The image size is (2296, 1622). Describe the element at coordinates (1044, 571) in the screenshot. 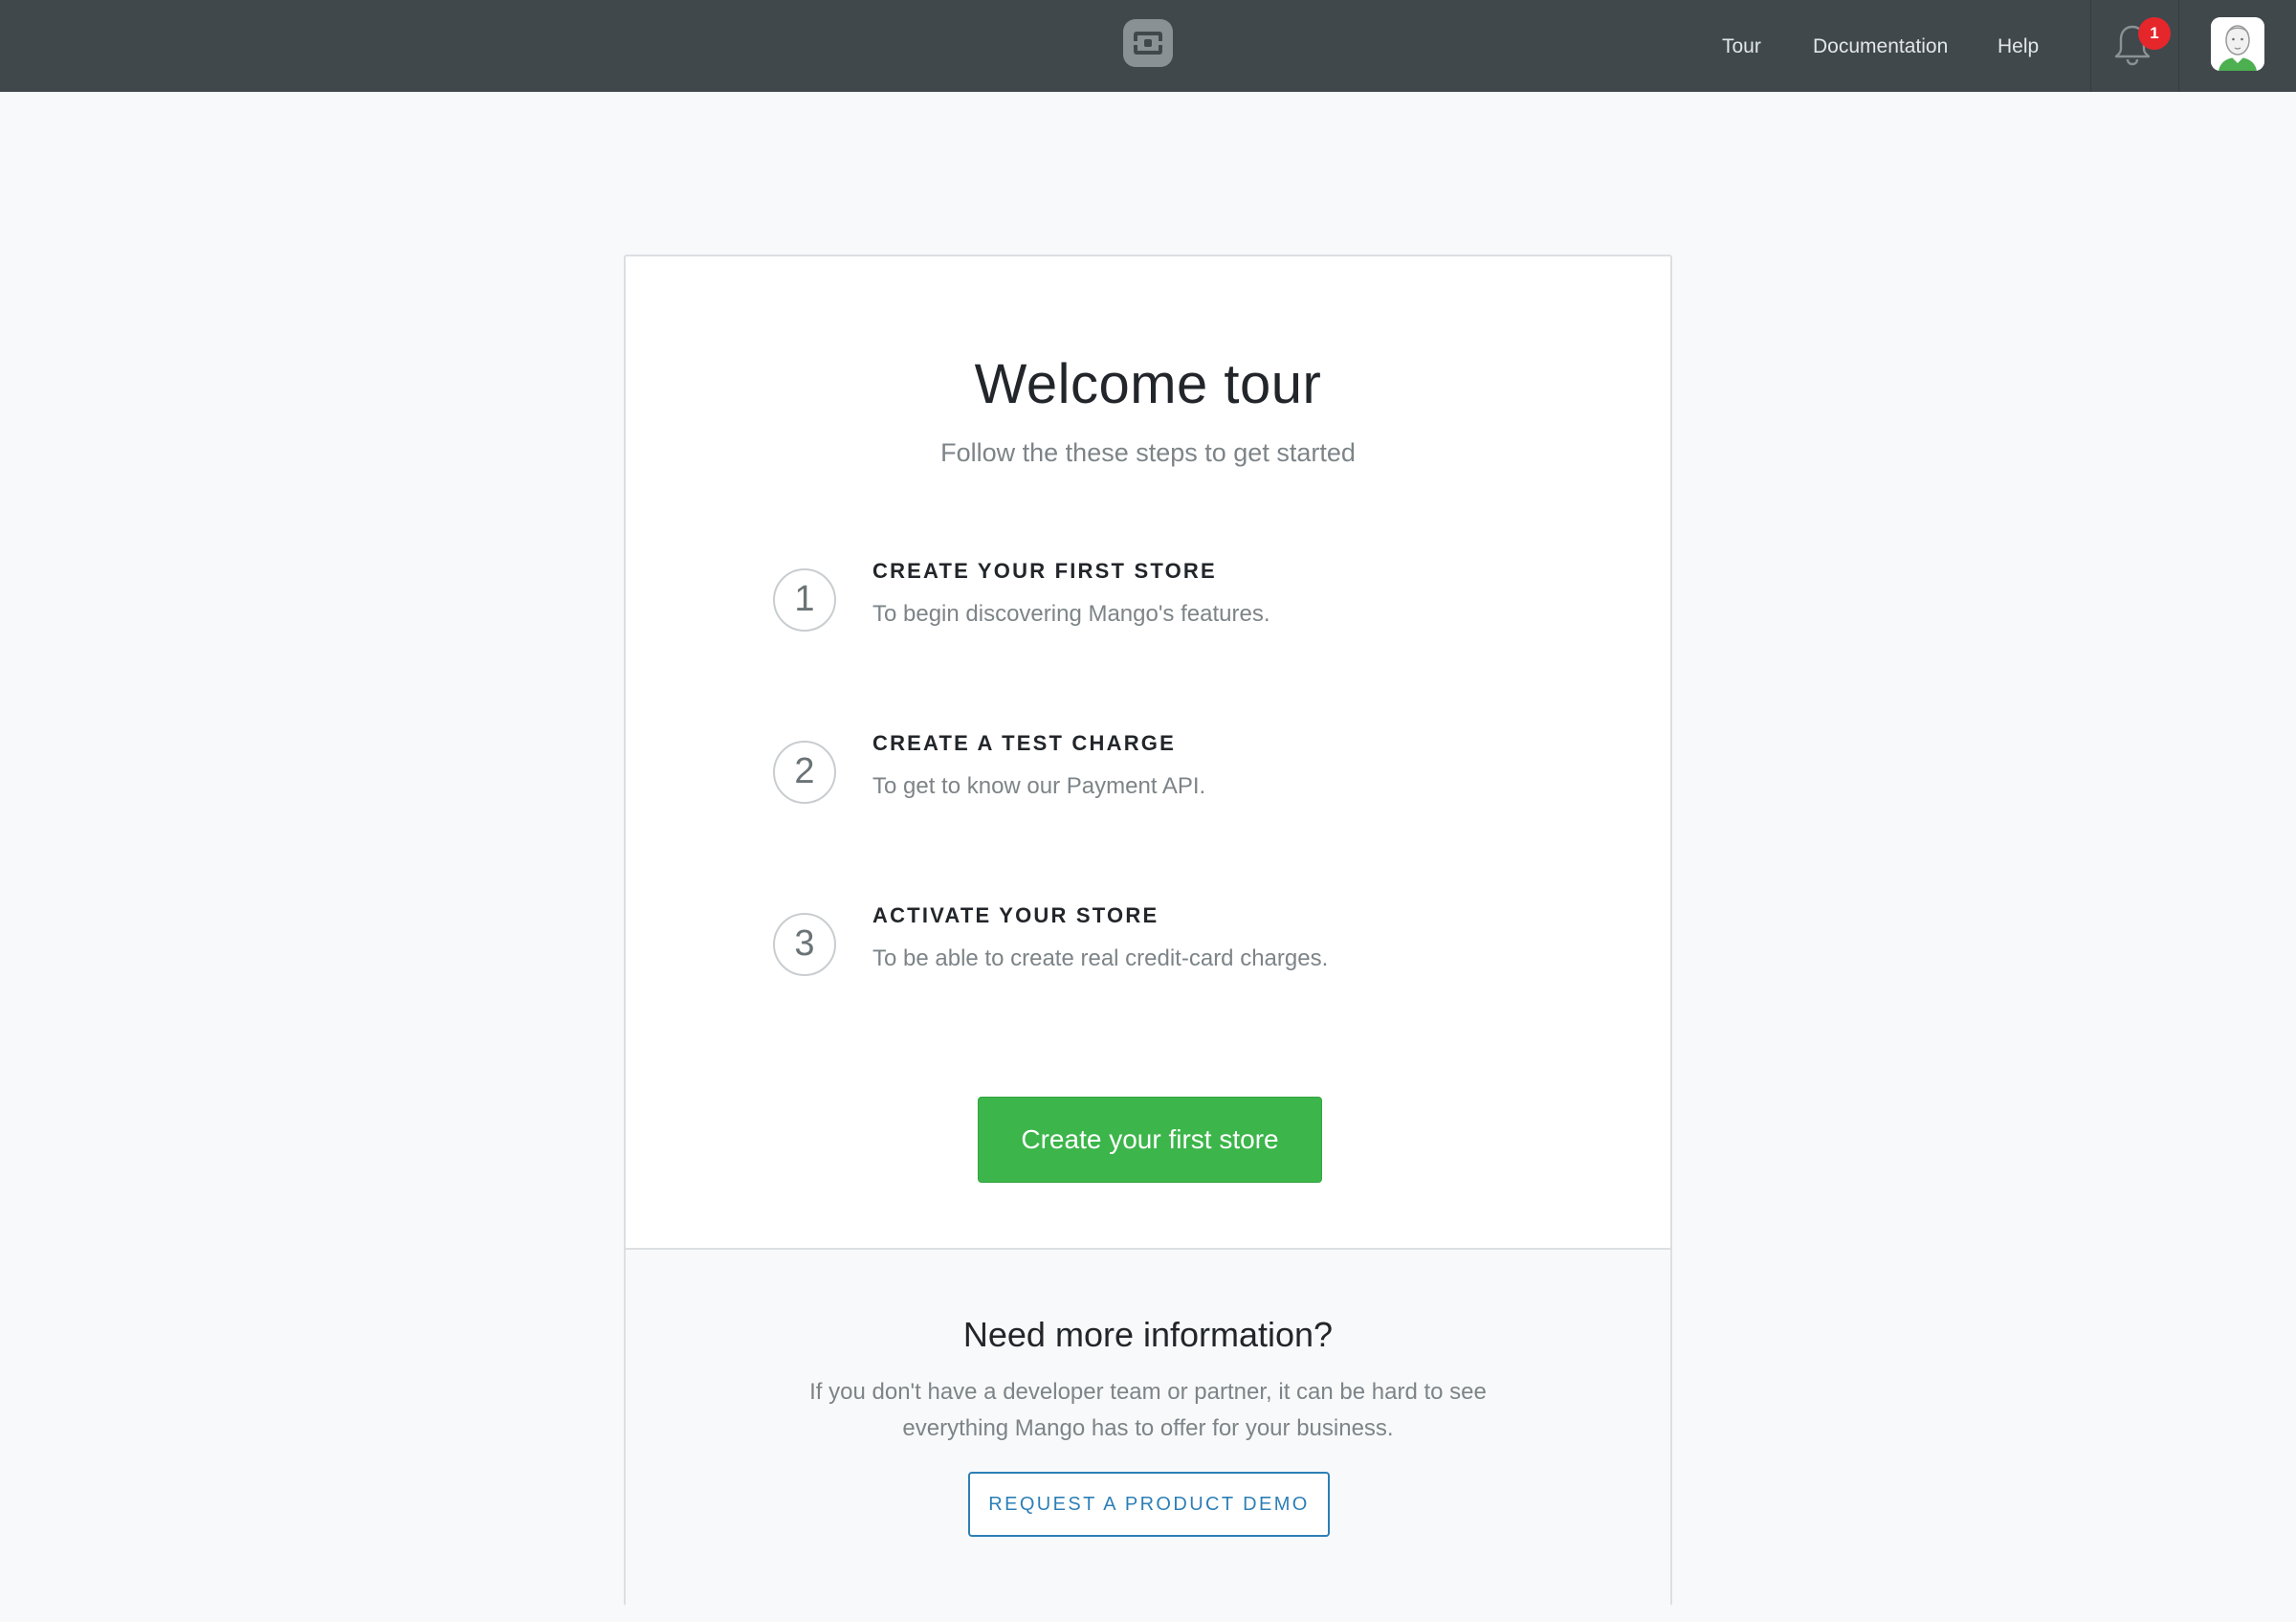

I see `step-title: CREATE YOUR FIRST STORE` at that location.